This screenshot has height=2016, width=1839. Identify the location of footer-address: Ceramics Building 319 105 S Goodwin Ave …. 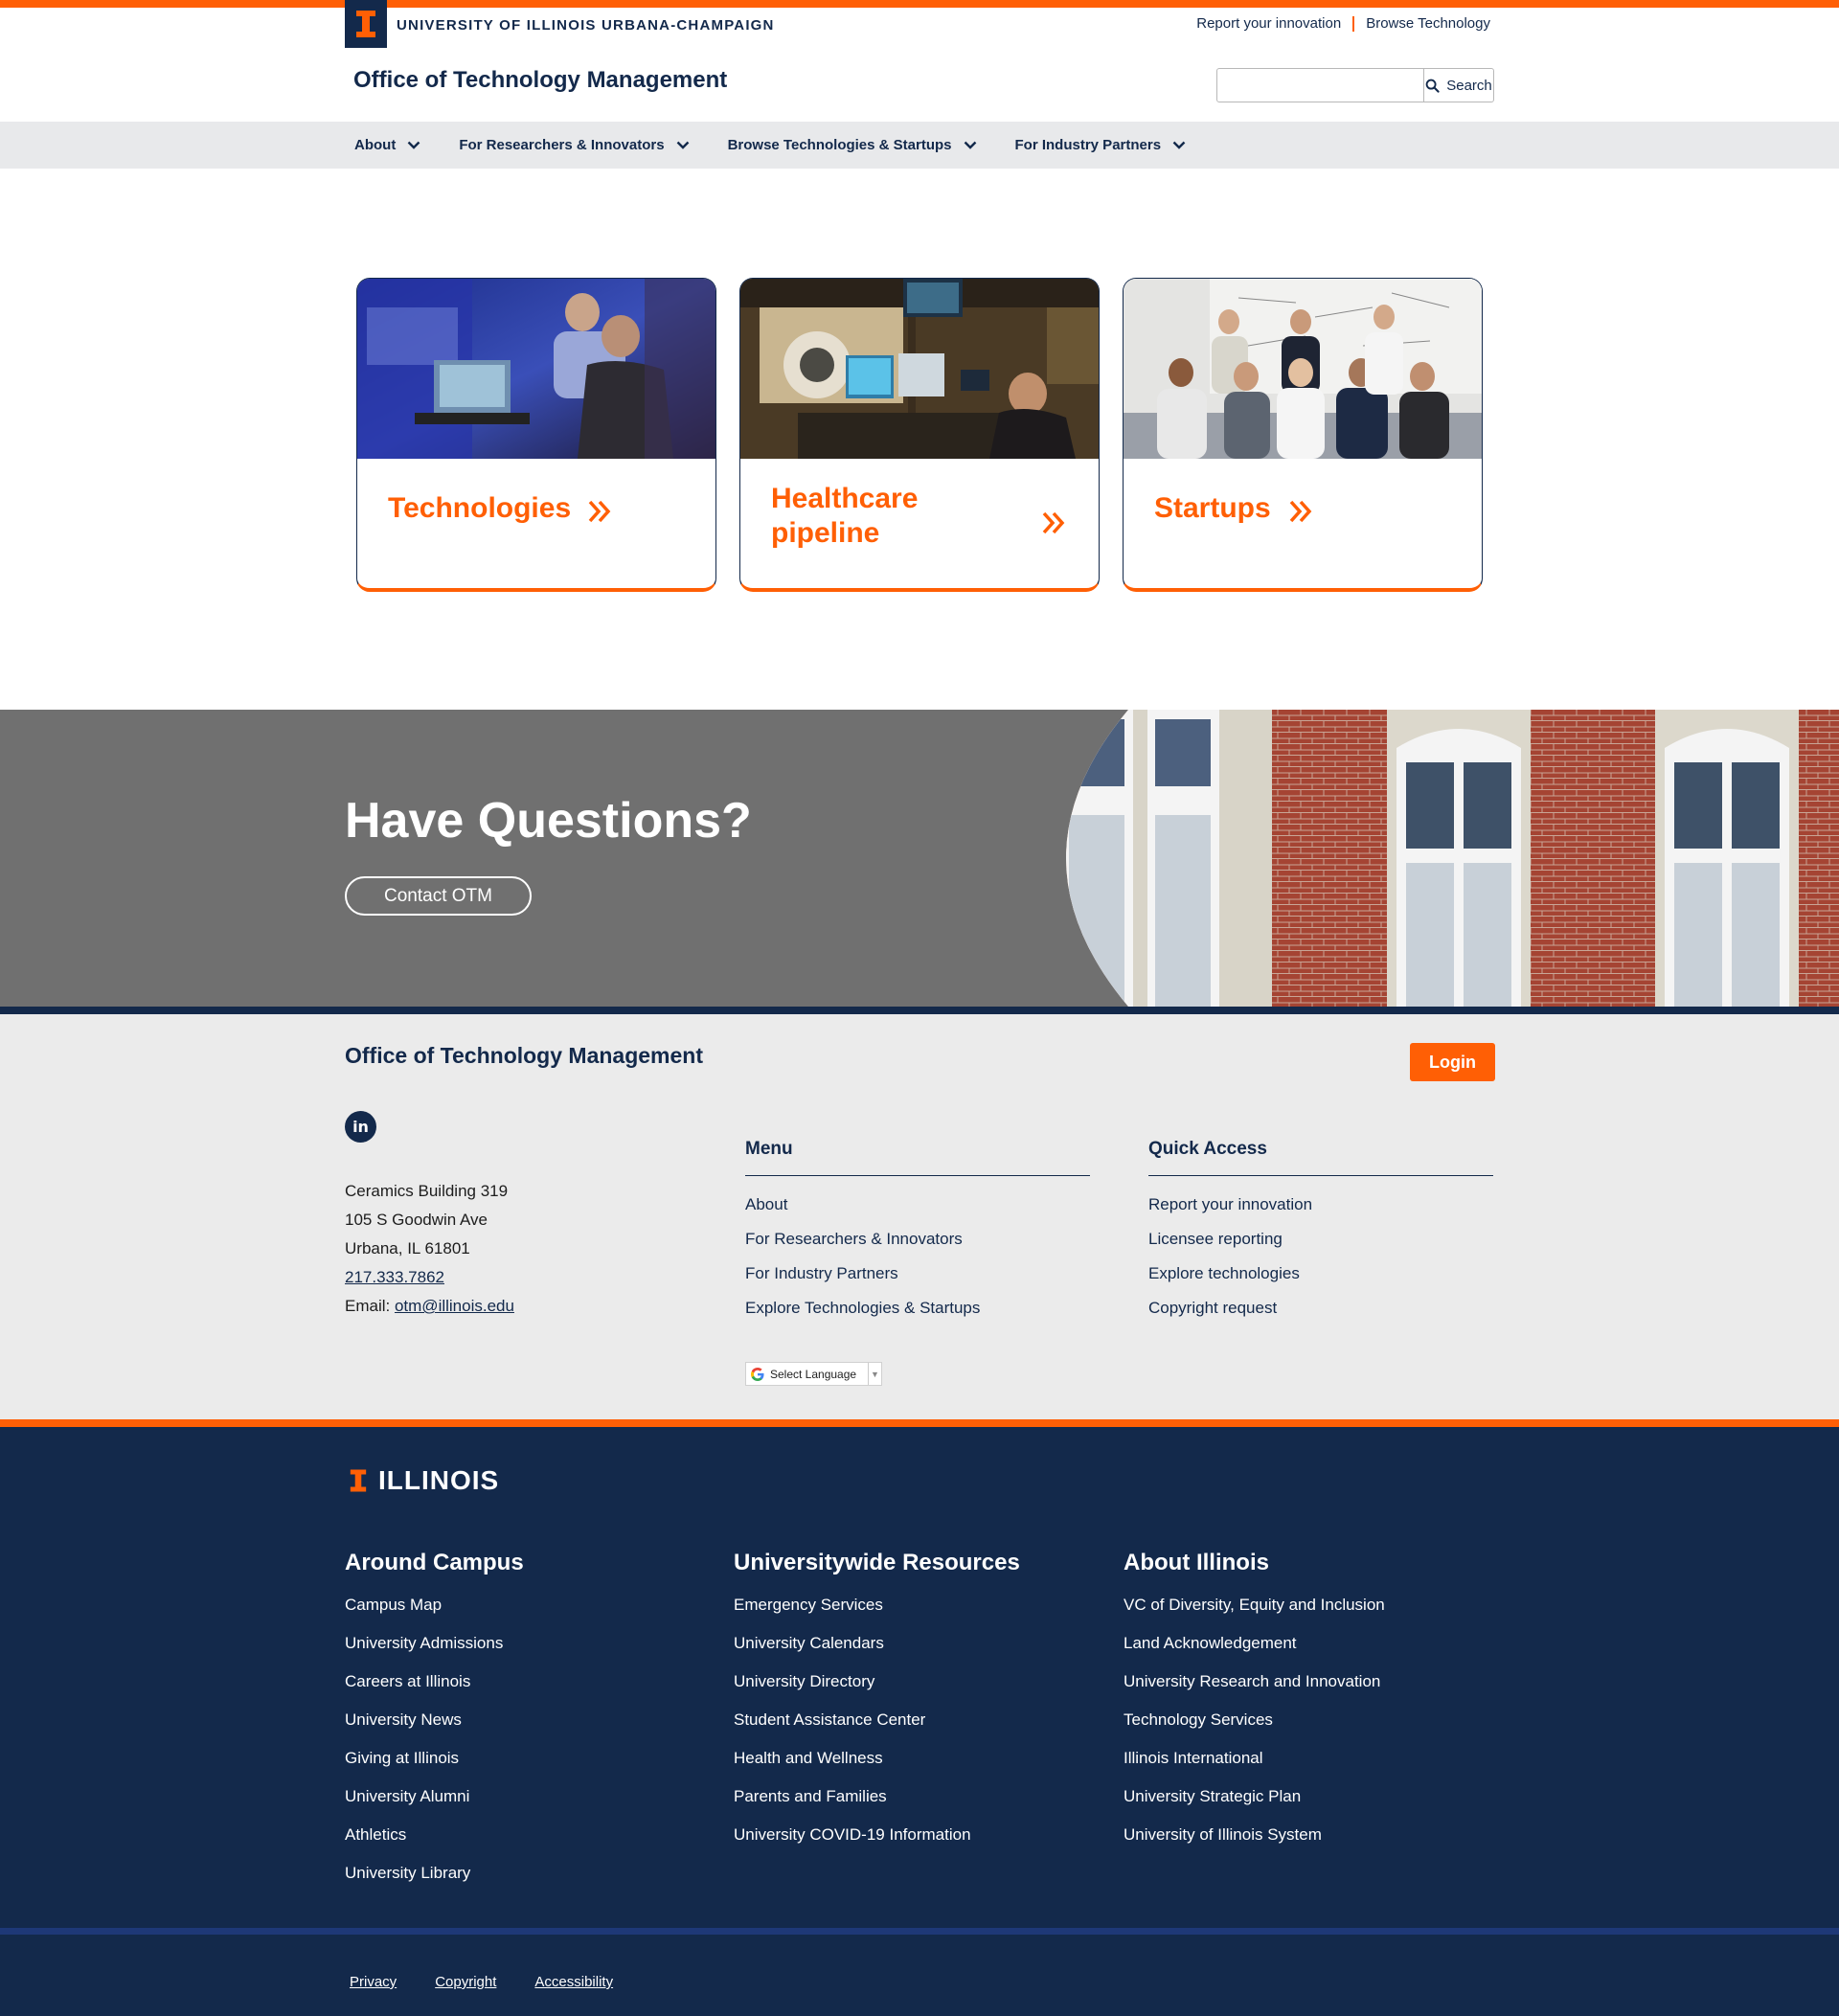
(429, 1249).